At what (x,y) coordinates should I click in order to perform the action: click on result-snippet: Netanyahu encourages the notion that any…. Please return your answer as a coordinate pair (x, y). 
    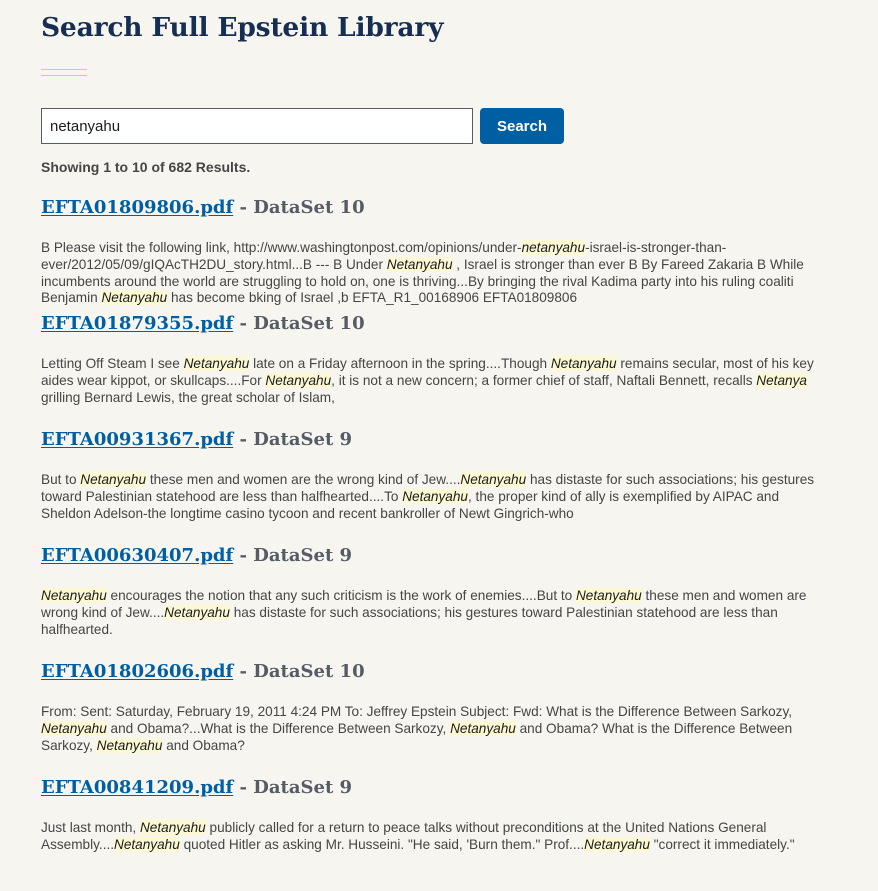
    Looking at the image, I should click on (459, 613).